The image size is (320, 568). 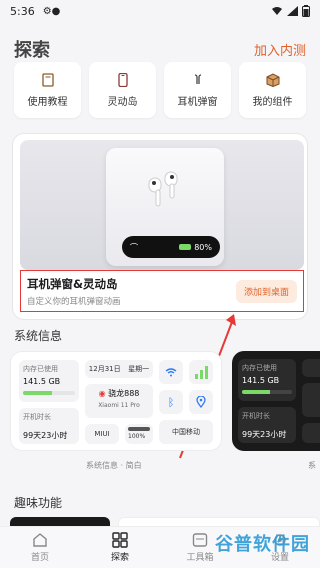 I want to click on os-value: MIUI, so click(x=102, y=434).